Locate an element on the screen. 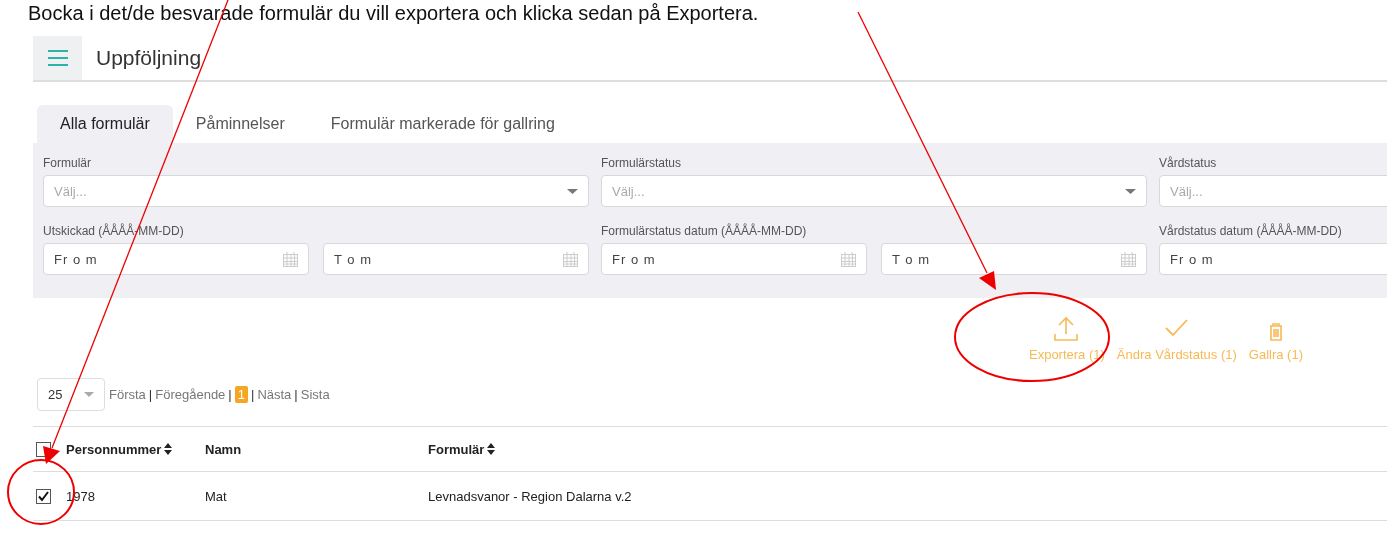  checkbox is located at coordinates (43, 496).